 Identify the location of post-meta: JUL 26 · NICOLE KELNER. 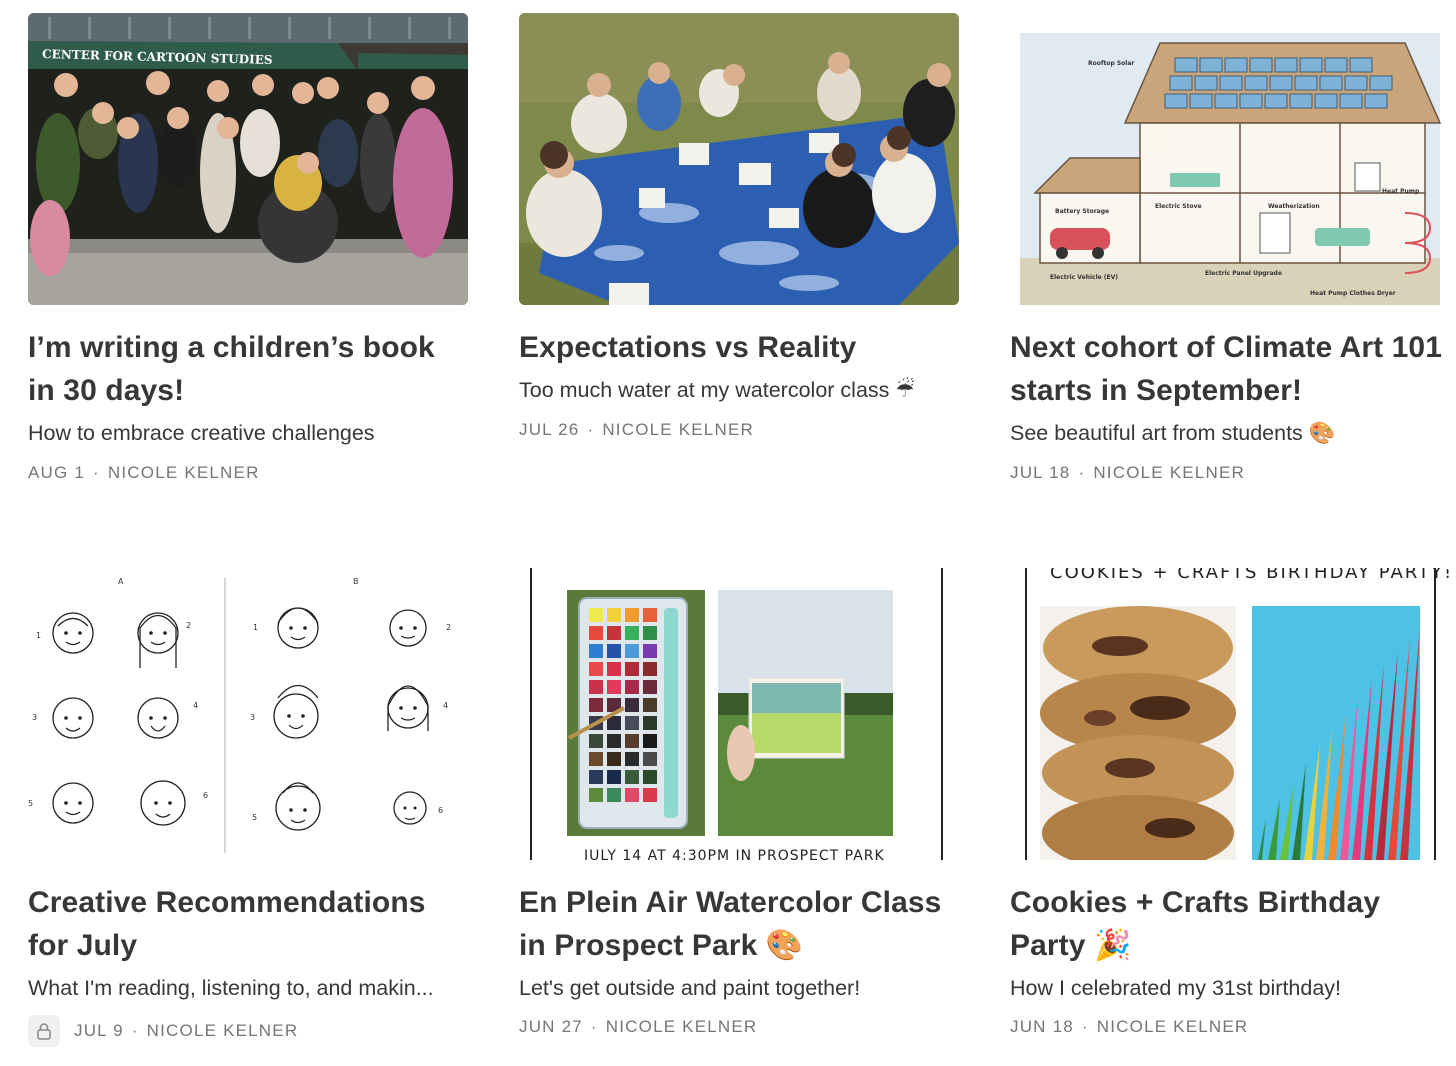
(636, 430).